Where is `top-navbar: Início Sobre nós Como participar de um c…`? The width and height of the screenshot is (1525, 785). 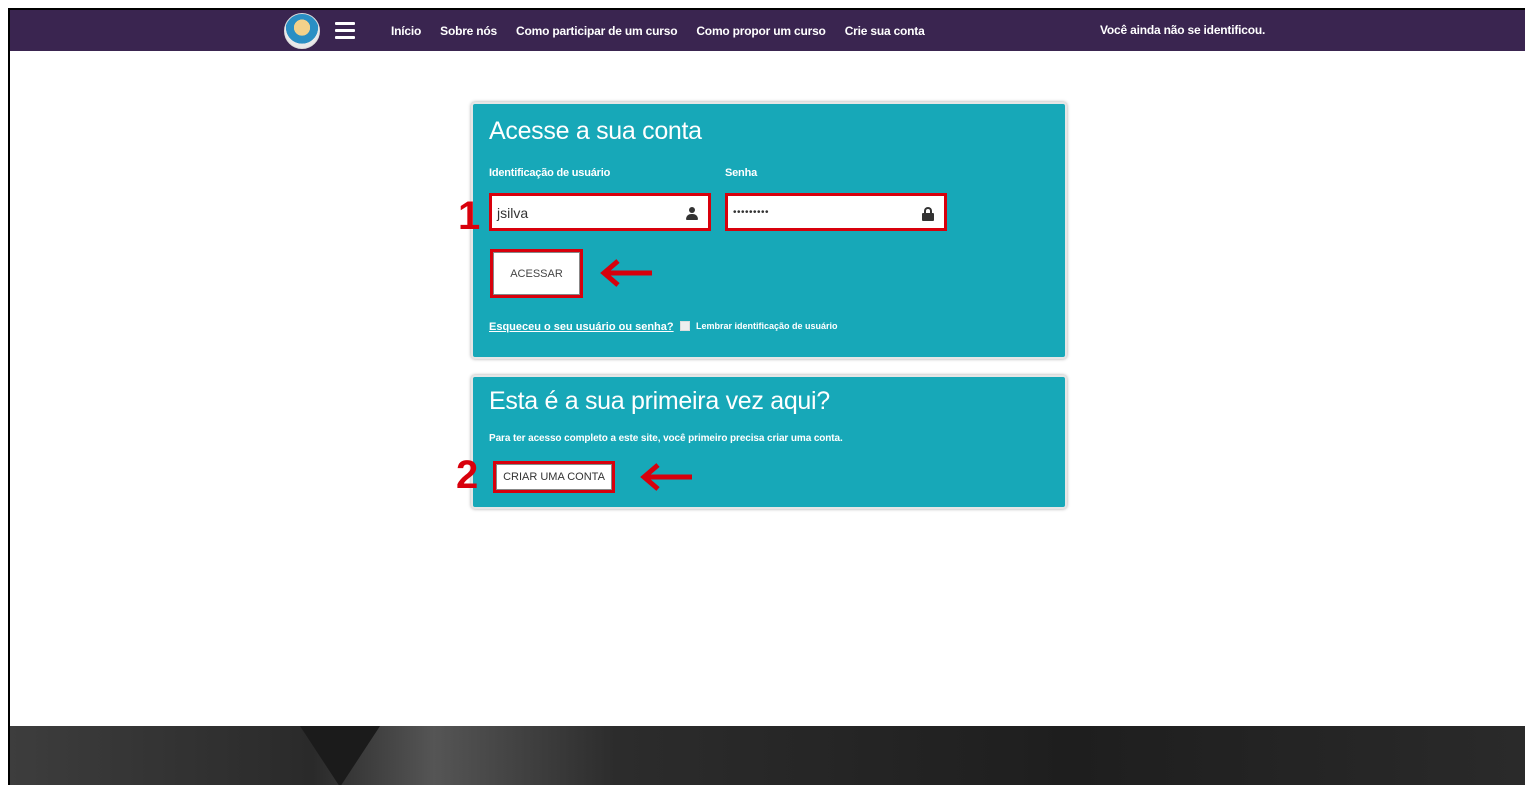
top-navbar: Início Sobre nós Como participar de um c… is located at coordinates (767, 30).